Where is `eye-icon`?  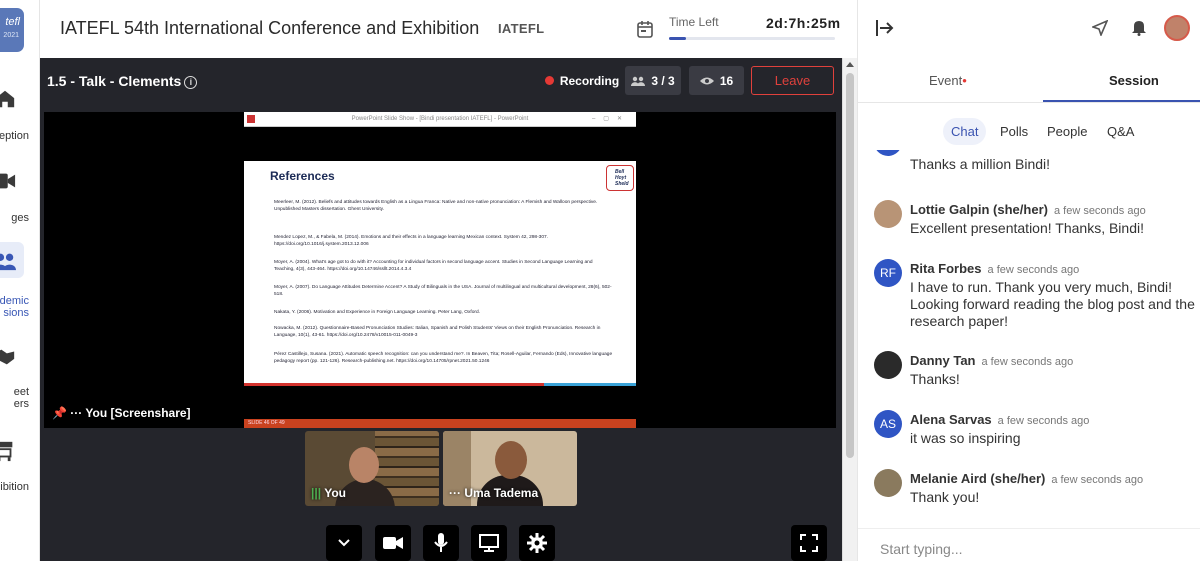
eye-icon is located at coordinates (706, 80).